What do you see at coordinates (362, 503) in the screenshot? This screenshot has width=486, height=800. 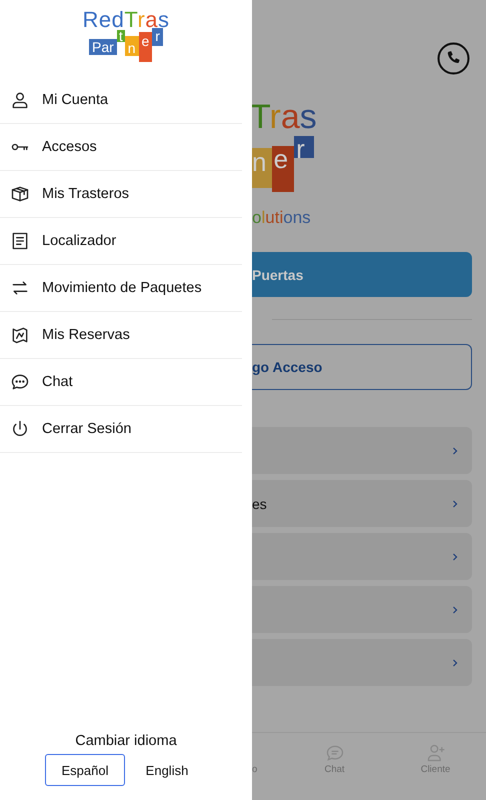 I see `list-card: es` at bounding box center [362, 503].